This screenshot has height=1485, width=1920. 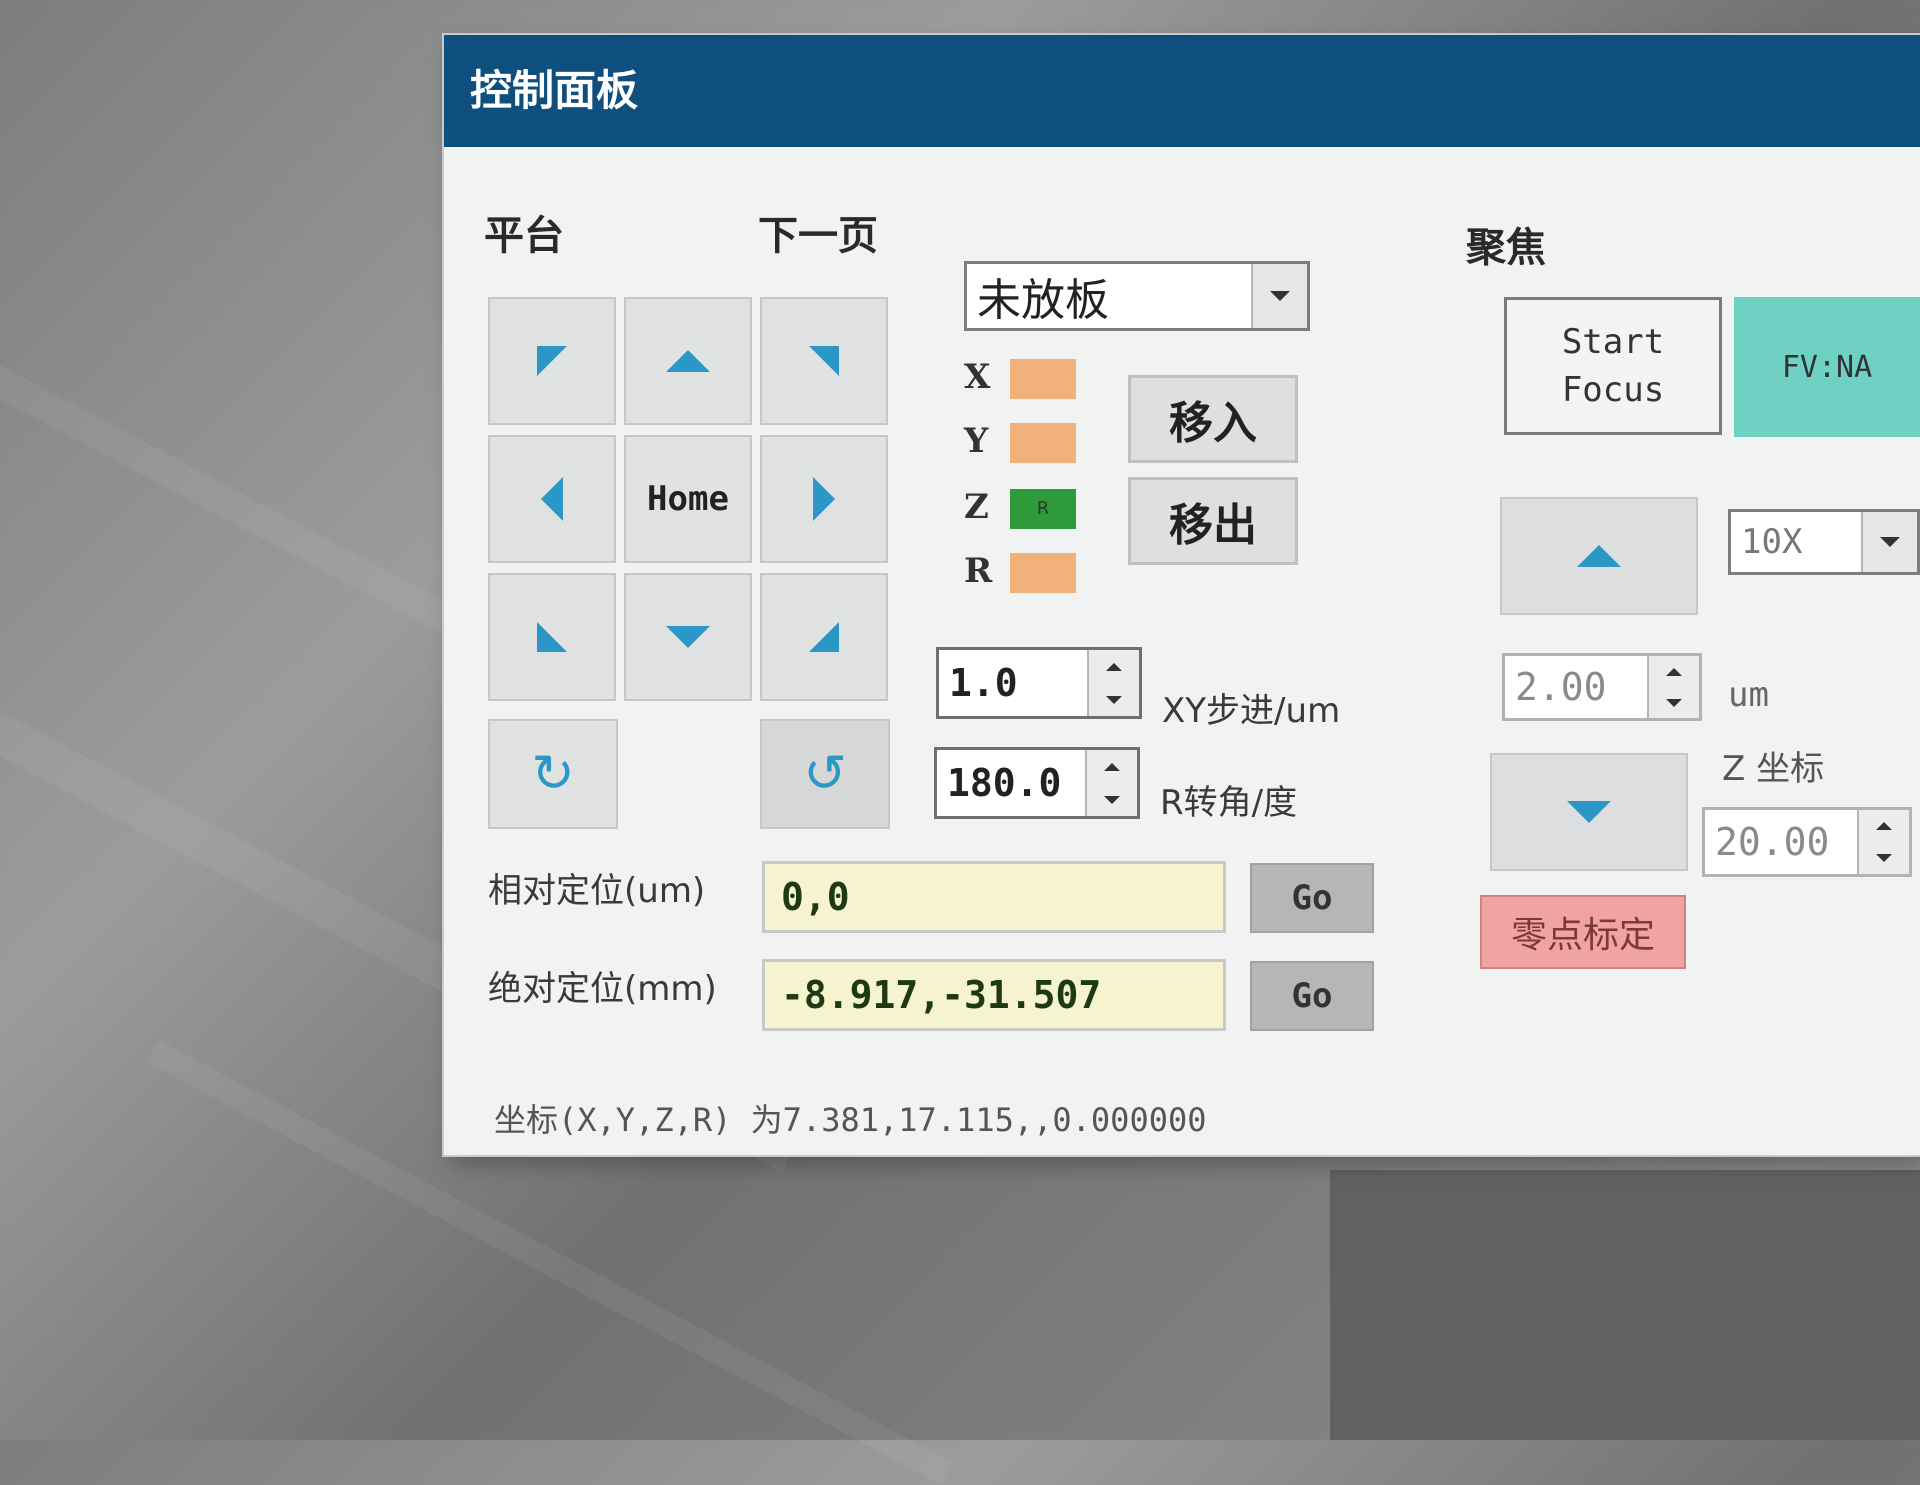 I want to click on absolute-position-label: 绝对定位(mm), so click(x=602, y=989).